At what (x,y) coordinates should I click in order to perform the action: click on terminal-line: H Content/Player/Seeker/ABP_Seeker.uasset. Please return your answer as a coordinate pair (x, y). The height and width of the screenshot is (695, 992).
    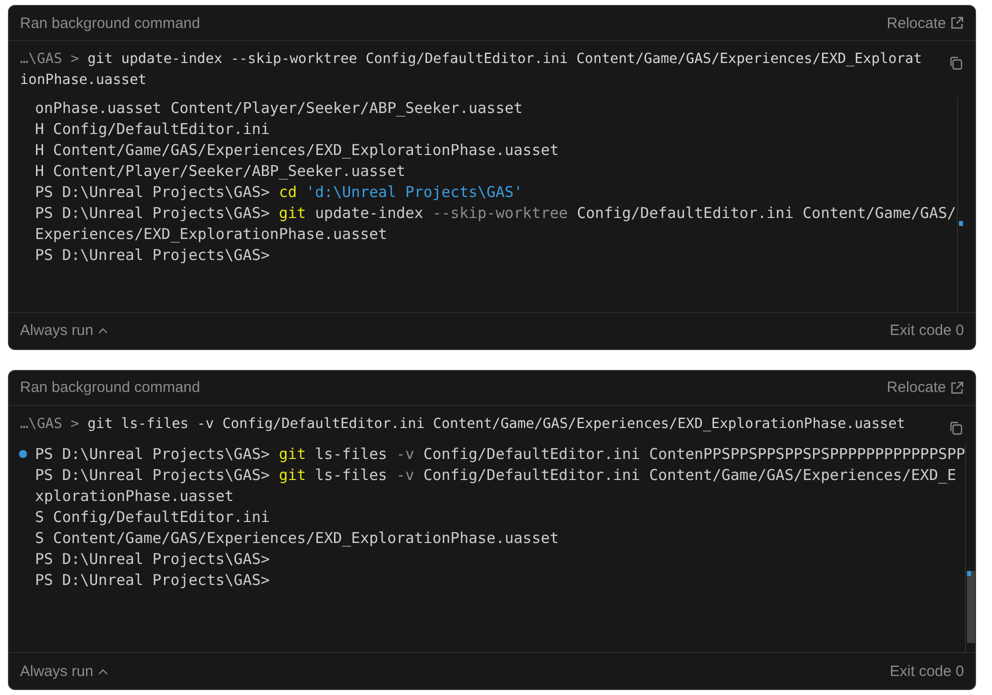
    Looking at the image, I should click on (220, 171).